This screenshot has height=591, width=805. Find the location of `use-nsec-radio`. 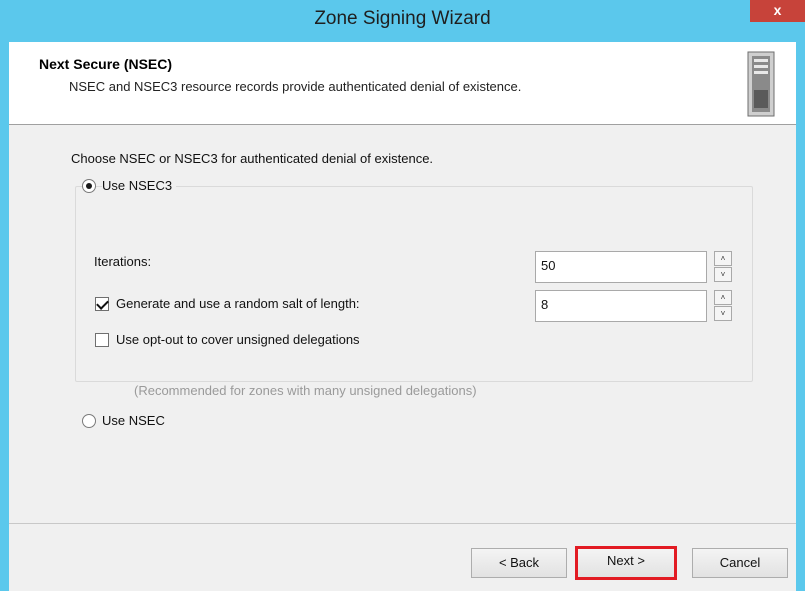

use-nsec-radio is located at coordinates (89, 421).